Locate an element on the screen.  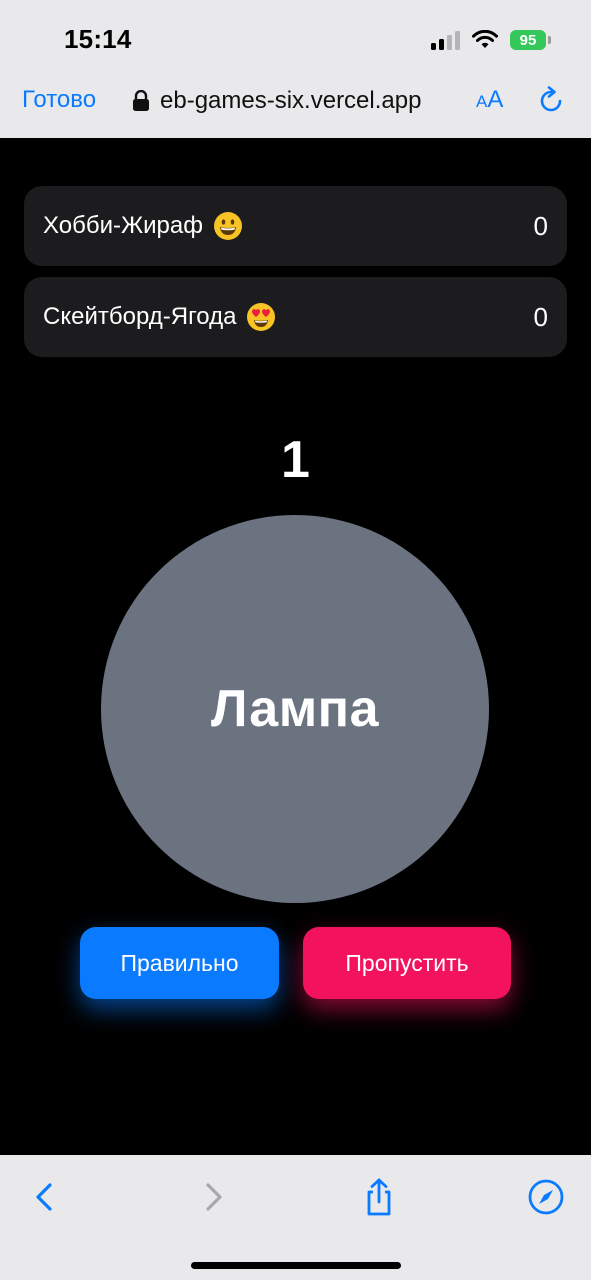
player-name: Хобби-Жираф is located at coordinates (143, 226).